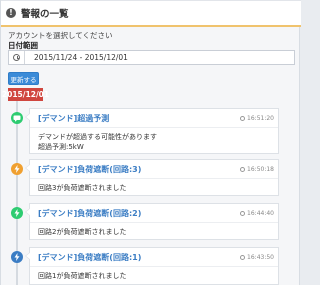 Image resolution: width=320 pixels, height=285 pixels. What do you see at coordinates (82, 276) in the screenshot?
I see `timeline-item-body: 回路1が負荷遮断されました` at bounding box center [82, 276].